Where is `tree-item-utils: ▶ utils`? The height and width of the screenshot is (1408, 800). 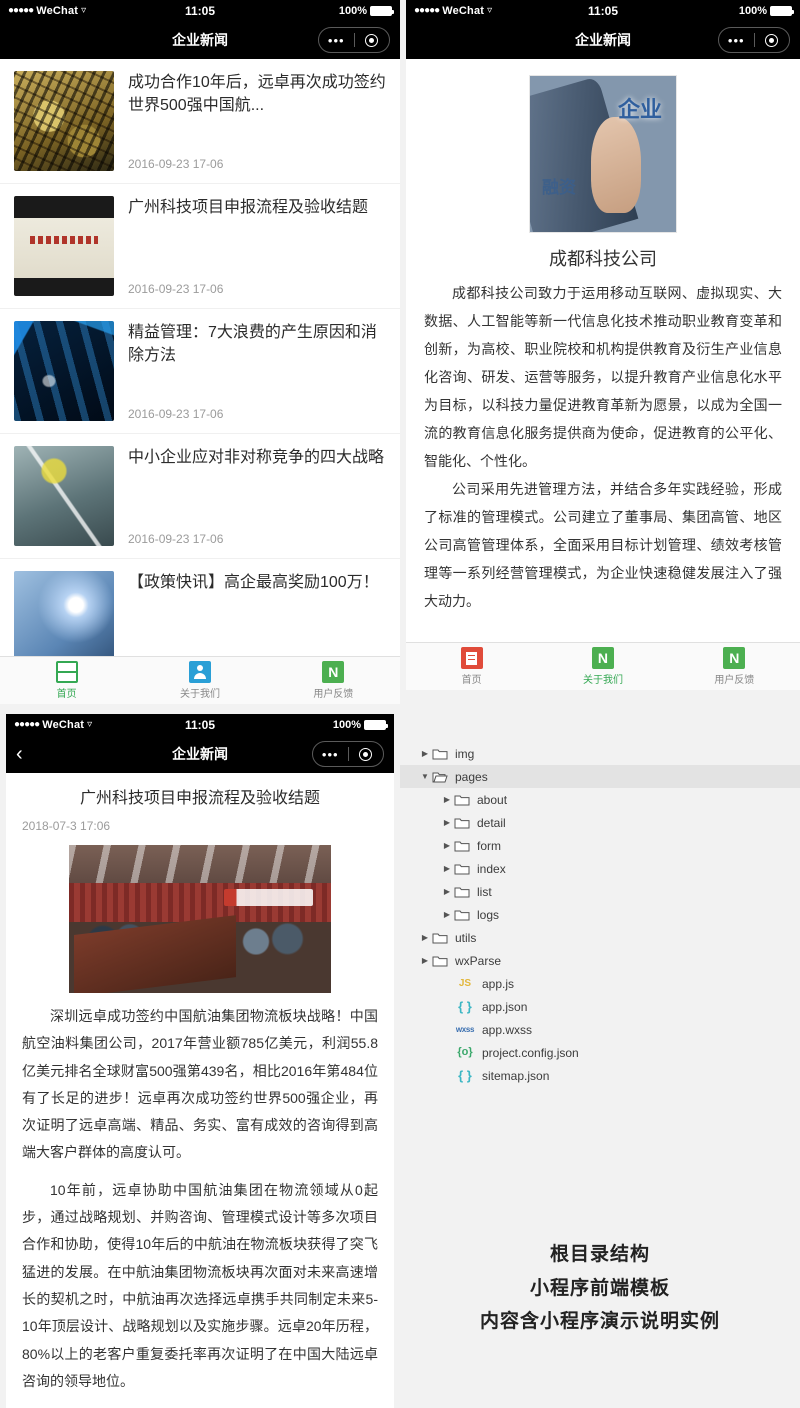
tree-item-utils: ▶ utils is located at coordinates (600, 937).